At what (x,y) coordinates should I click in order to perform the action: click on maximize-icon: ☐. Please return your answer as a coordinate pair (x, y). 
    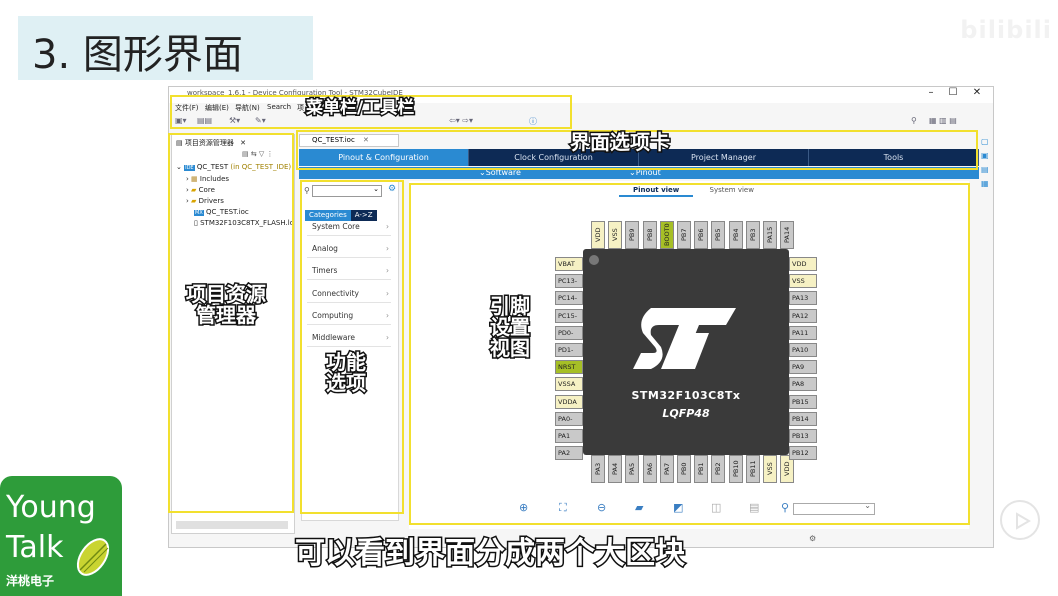
    Looking at the image, I should click on (953, 92).